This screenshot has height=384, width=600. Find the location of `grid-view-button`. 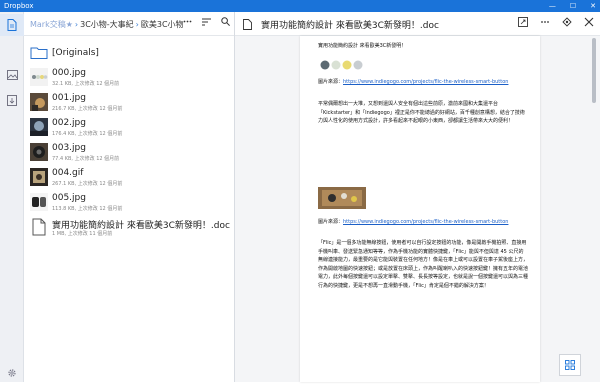

grid-view-button is located at coordinates (570, 365).